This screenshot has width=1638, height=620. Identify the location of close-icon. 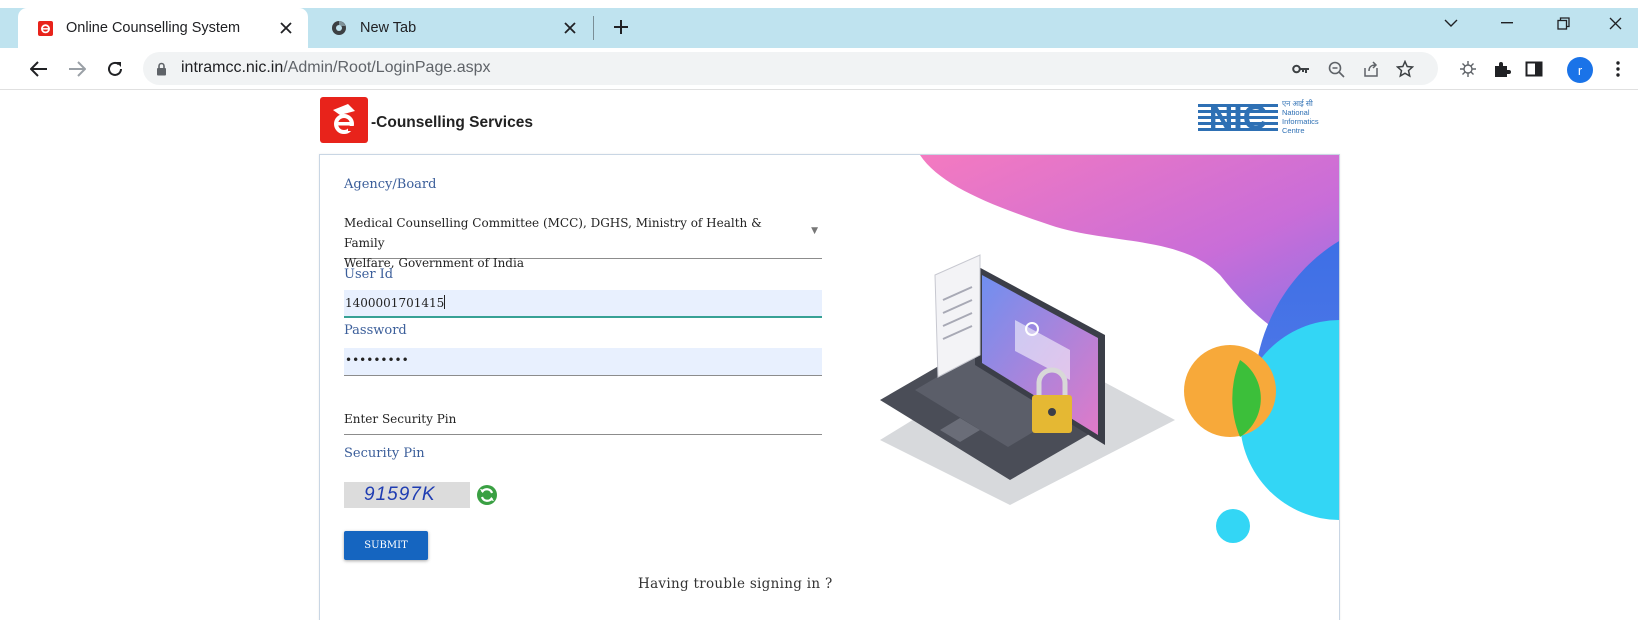
(1615, 23).